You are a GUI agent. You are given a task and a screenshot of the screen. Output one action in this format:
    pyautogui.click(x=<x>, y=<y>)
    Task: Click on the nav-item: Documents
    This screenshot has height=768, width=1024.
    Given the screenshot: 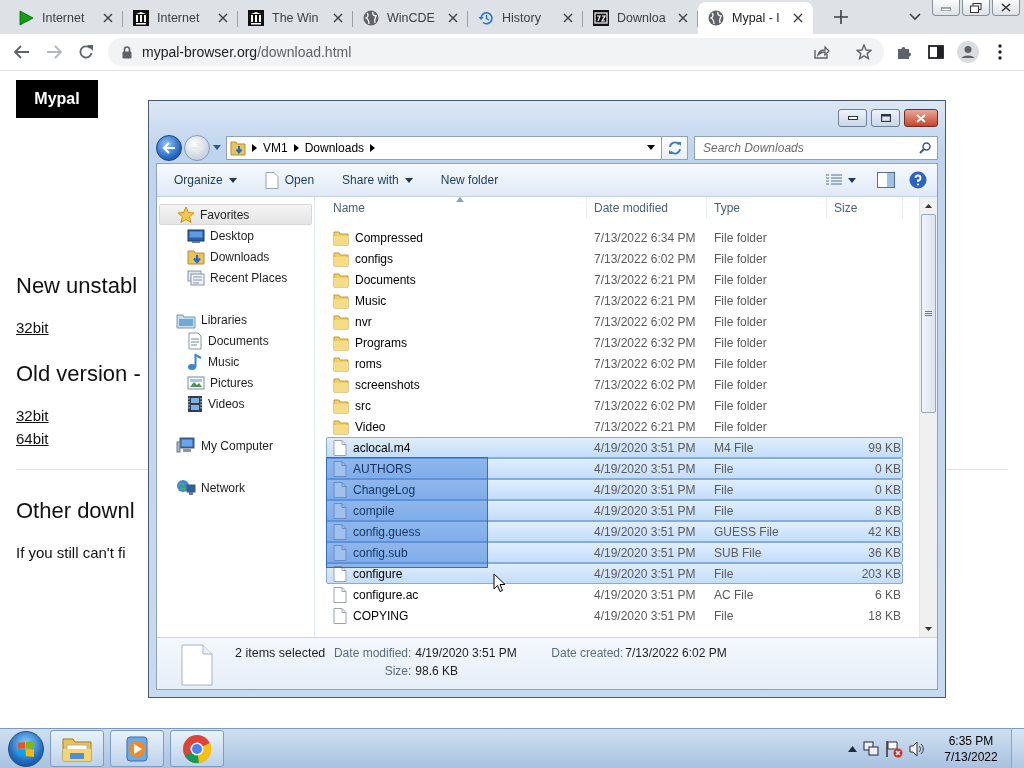 What is the action you would take?
    pyautogui.click(x=235, y=340)
    